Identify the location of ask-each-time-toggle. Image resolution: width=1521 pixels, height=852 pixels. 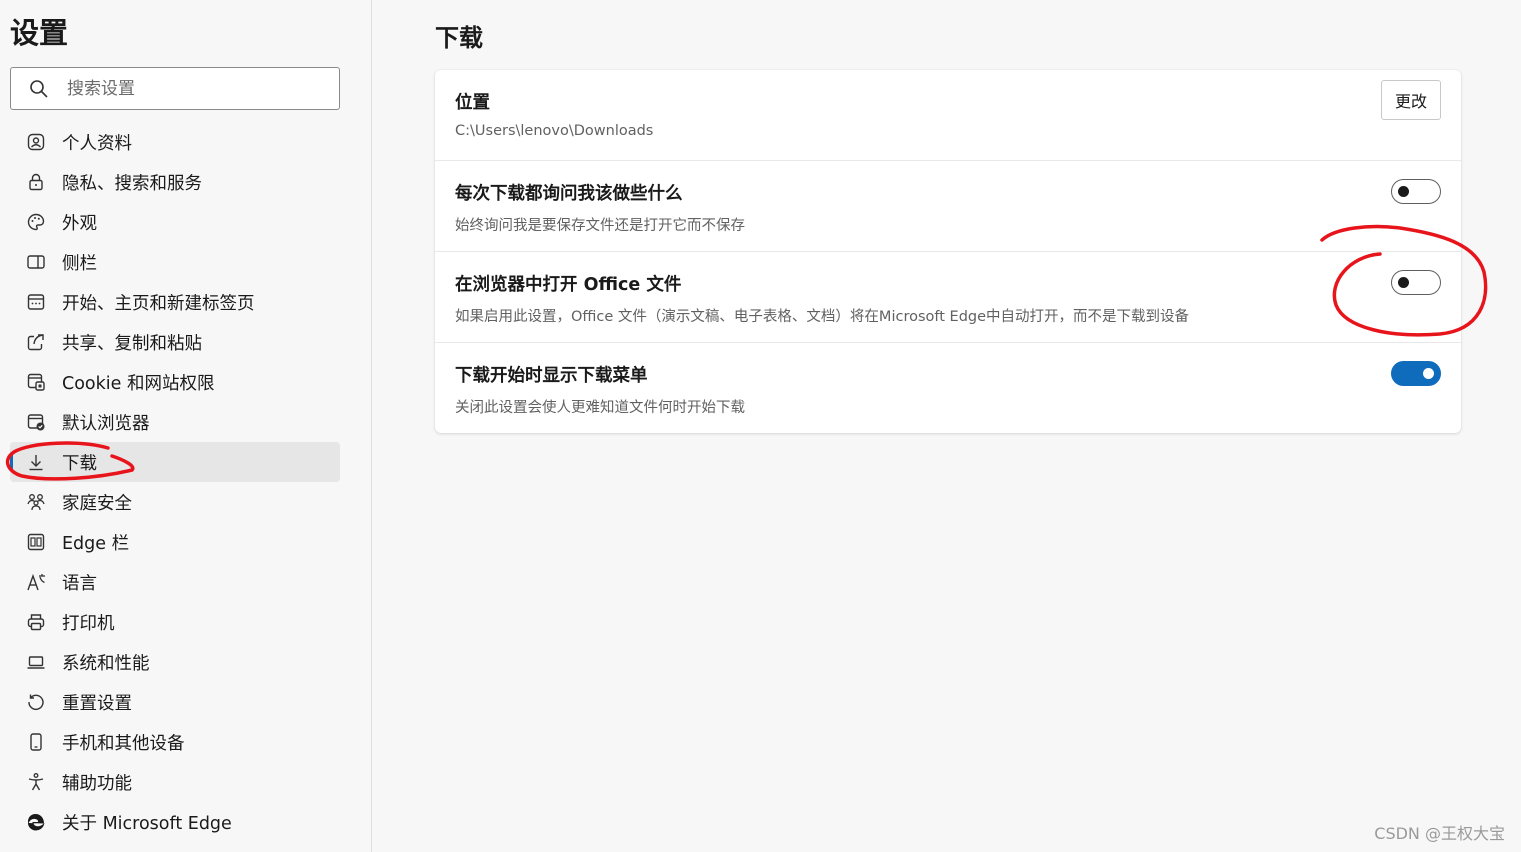
(1416, 191).